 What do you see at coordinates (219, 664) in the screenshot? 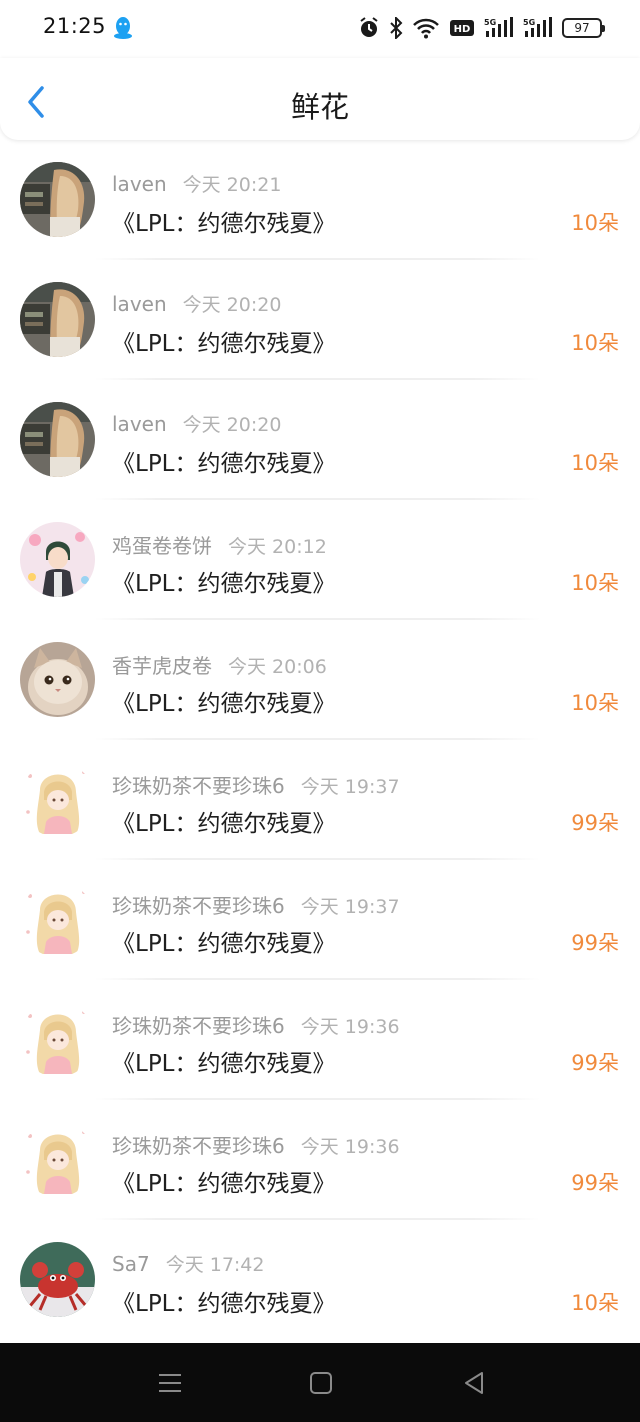
I see `item-meta: 香芋虎皮卷 今天 20:06` at bounding box center [219, 664].